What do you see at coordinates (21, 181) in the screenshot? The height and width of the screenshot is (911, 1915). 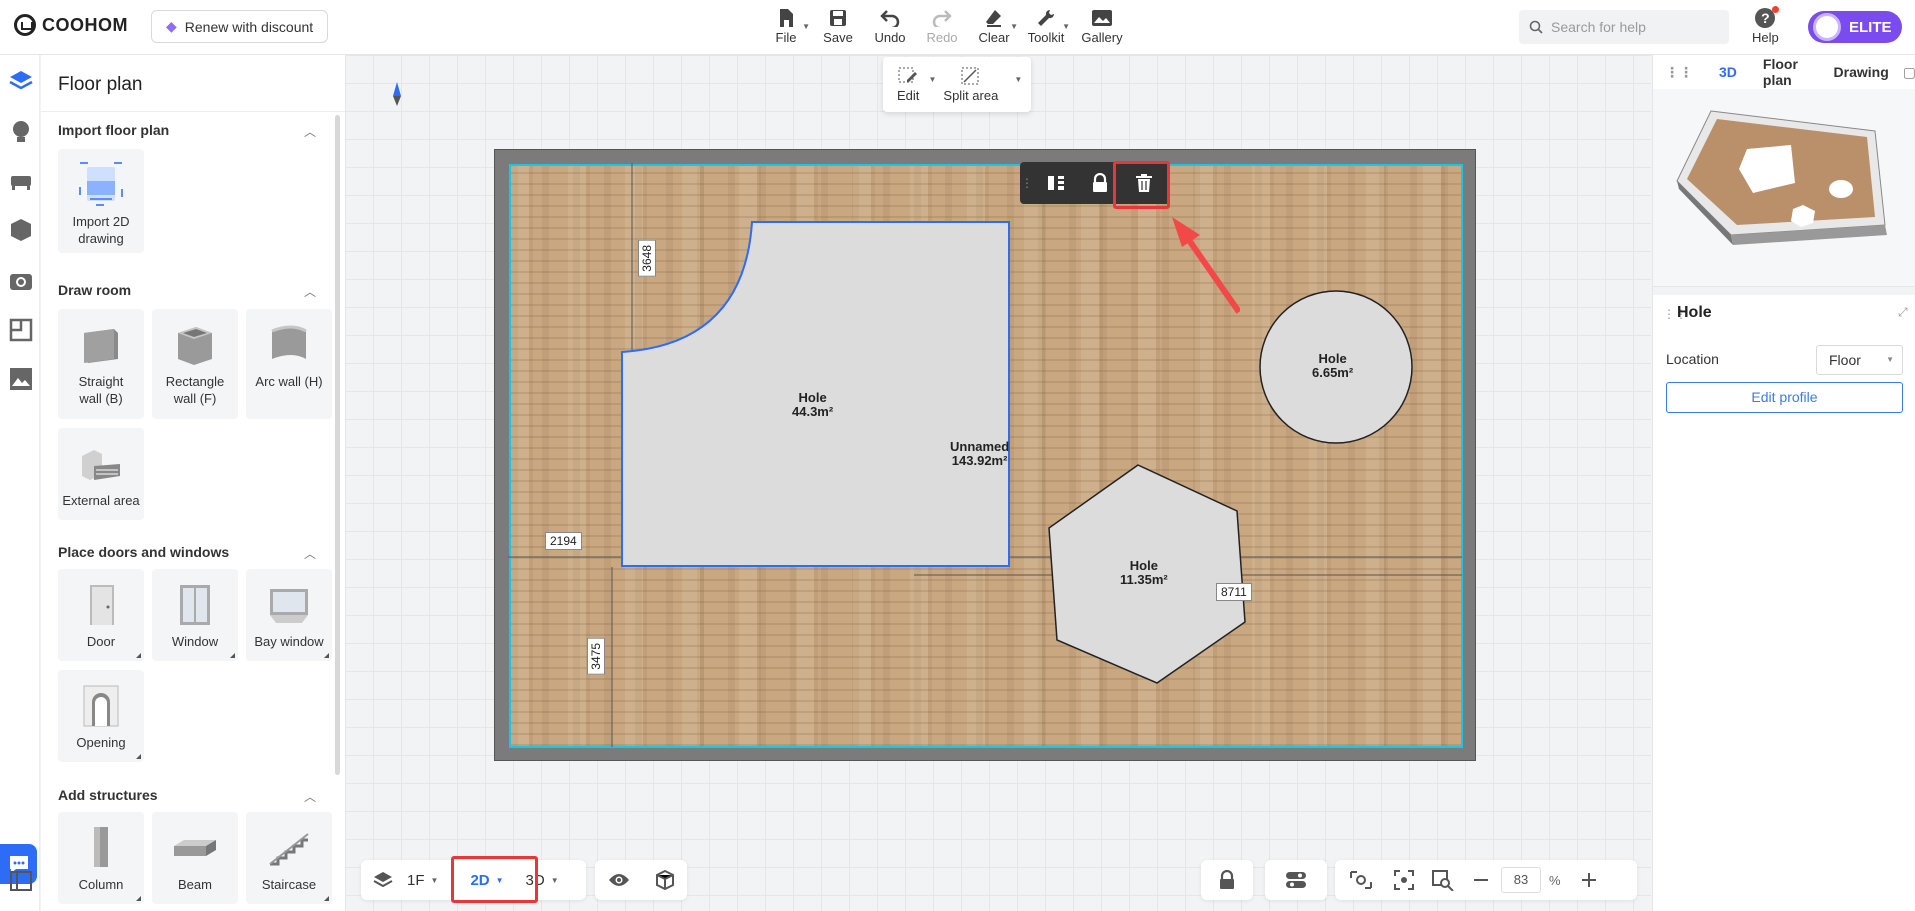 I see `furniture-icon` at bounding box center [21, 181].